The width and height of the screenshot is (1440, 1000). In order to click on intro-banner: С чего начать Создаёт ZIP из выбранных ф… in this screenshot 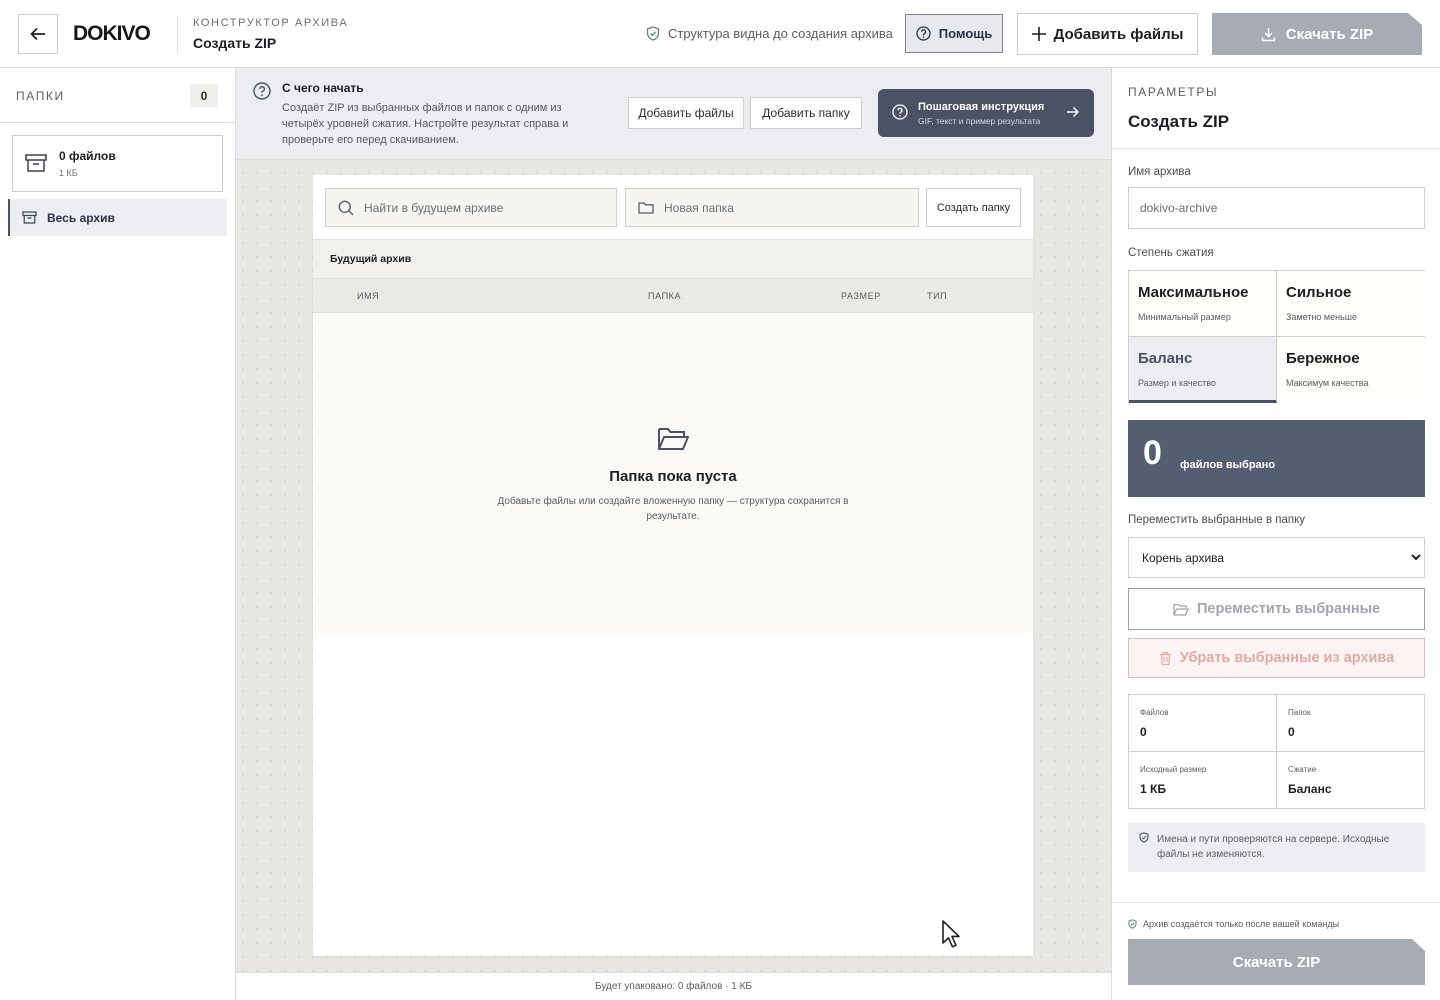, I will do `click(673, 114)`.